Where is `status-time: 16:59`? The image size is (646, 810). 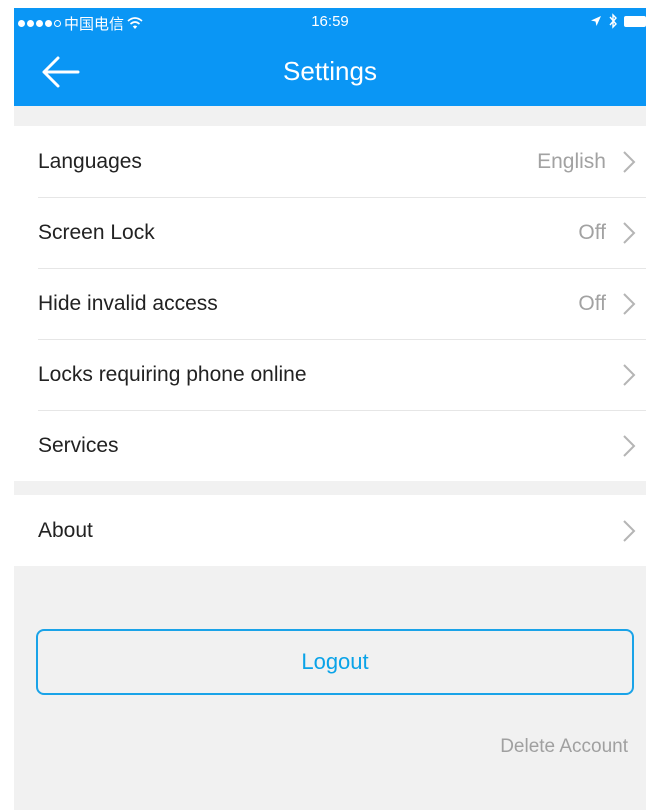
status-time: 16:59 is located at coordinates (330, 21).